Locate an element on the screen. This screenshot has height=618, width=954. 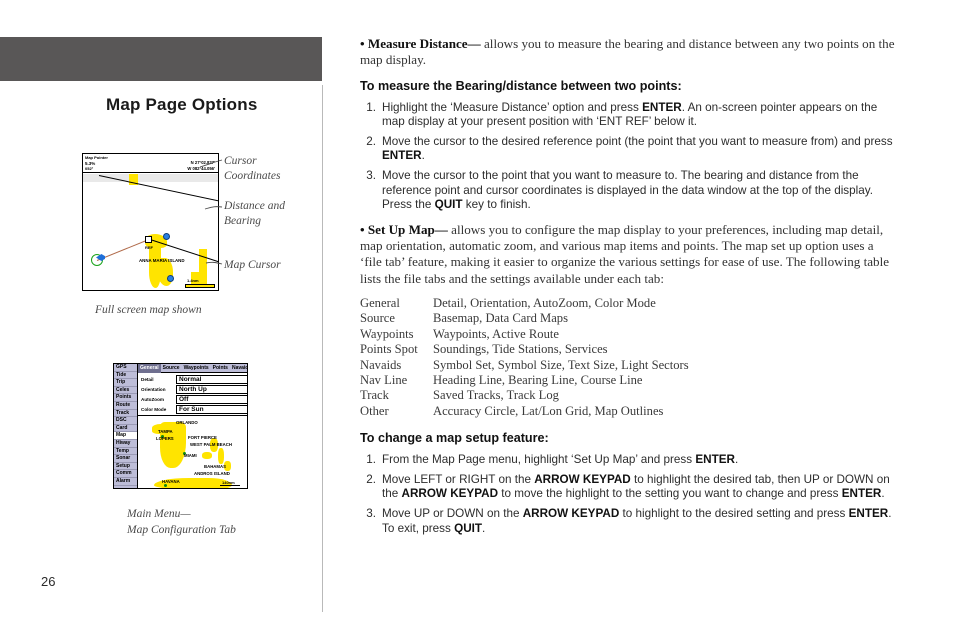
tab-settings-cell: Waypoints, Active Route is located at coordinates (496, 333).